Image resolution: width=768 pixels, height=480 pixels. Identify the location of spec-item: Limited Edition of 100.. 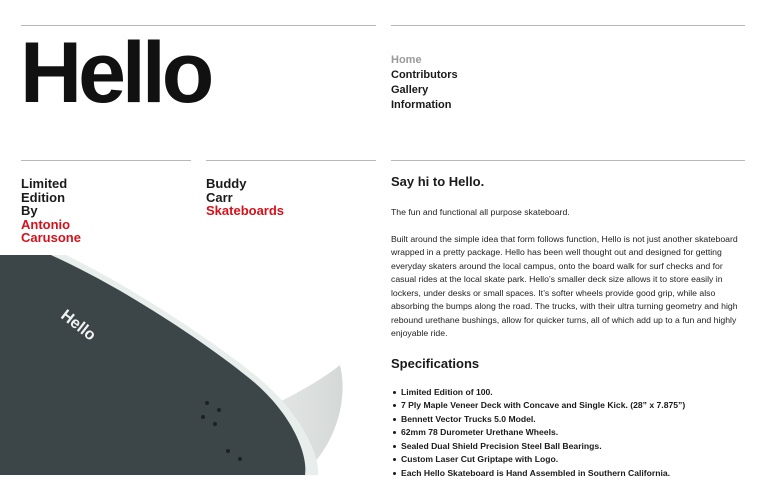
(573, 393).